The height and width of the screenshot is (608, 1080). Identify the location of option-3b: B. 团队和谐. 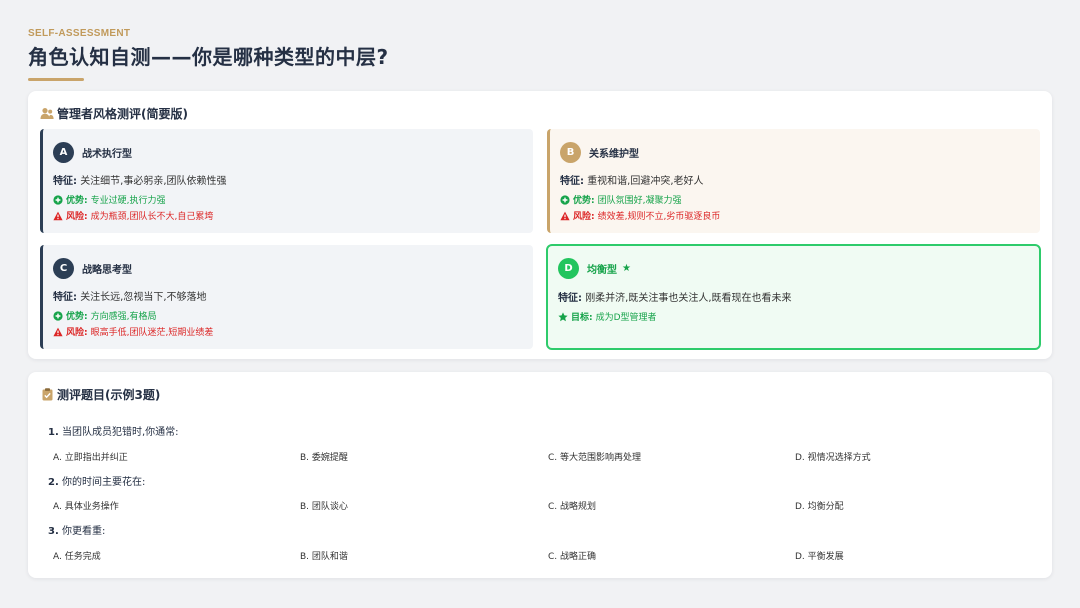
(324, 555).